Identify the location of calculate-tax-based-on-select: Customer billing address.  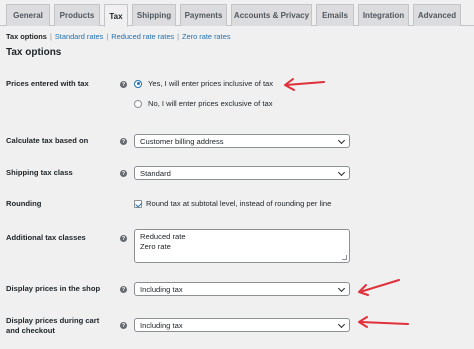
(242, 141).